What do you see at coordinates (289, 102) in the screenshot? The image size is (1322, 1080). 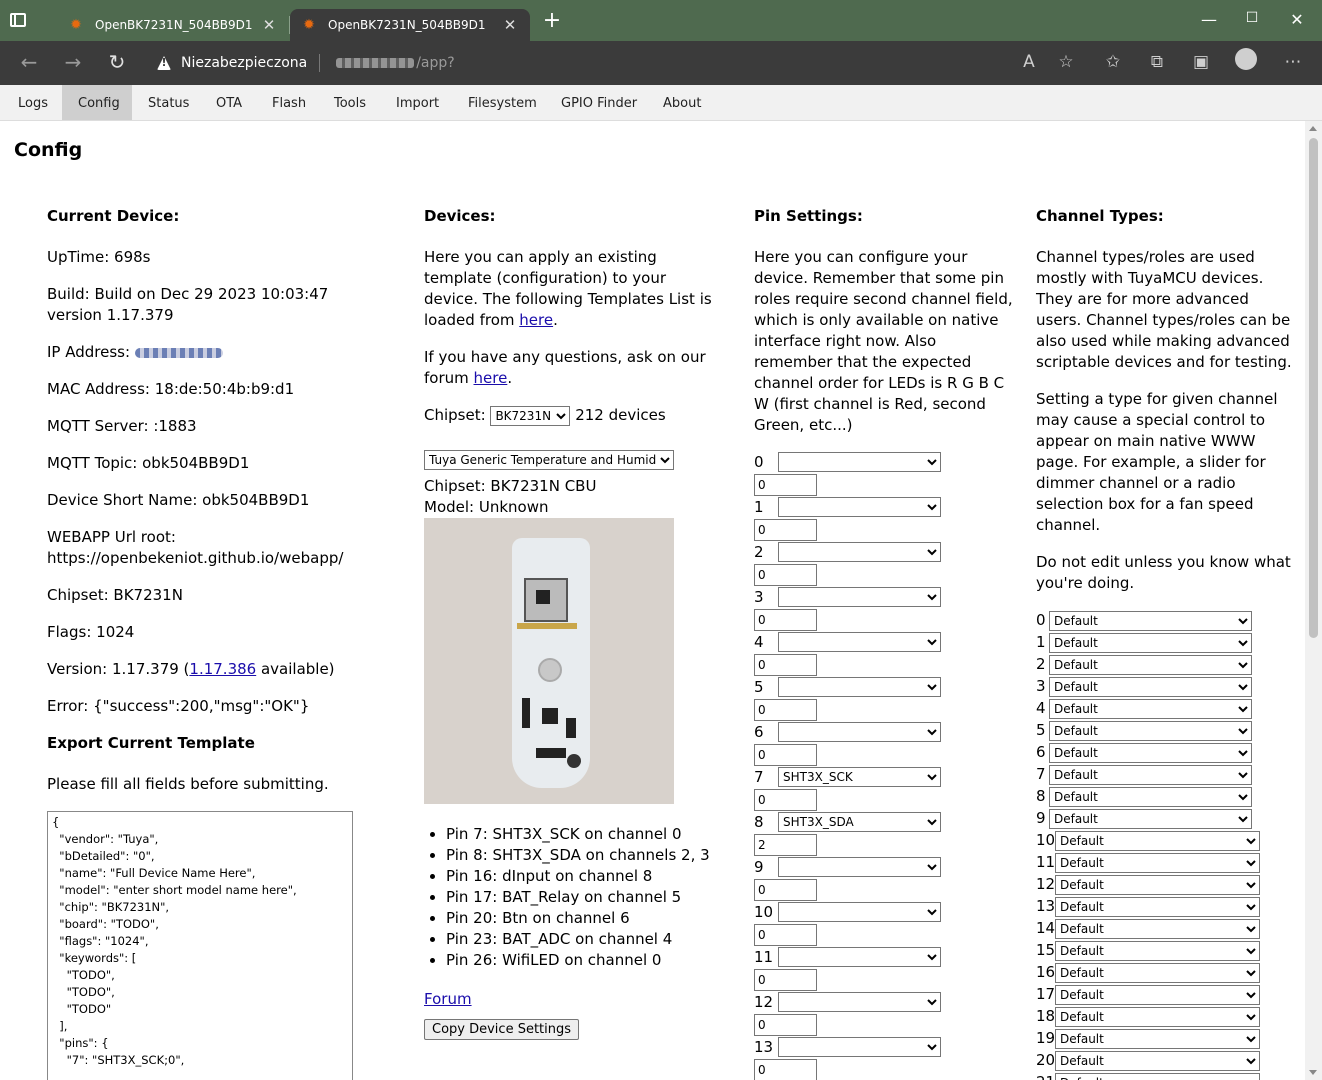 I see `tab-flash: Flash` at bounding box center [289, 102].